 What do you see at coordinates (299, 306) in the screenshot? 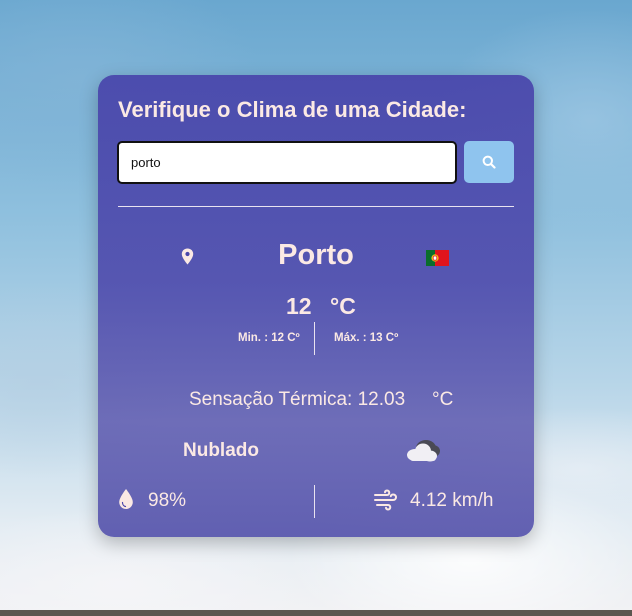
I see `temperature-value: 12` at bounding box center [299, 306].